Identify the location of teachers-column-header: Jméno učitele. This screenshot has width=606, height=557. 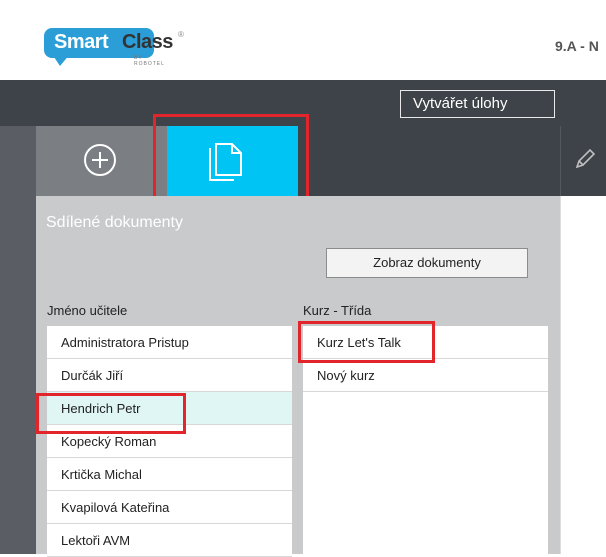
(87, 310).